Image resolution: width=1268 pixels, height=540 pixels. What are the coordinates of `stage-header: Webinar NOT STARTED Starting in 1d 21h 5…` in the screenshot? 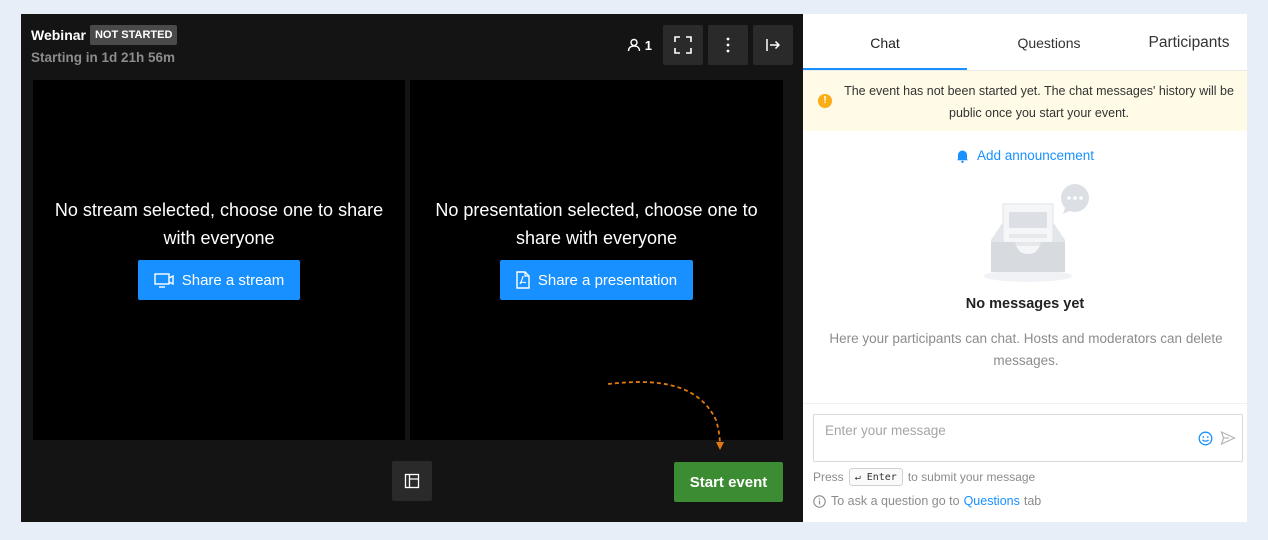 It's located at (412, 47).